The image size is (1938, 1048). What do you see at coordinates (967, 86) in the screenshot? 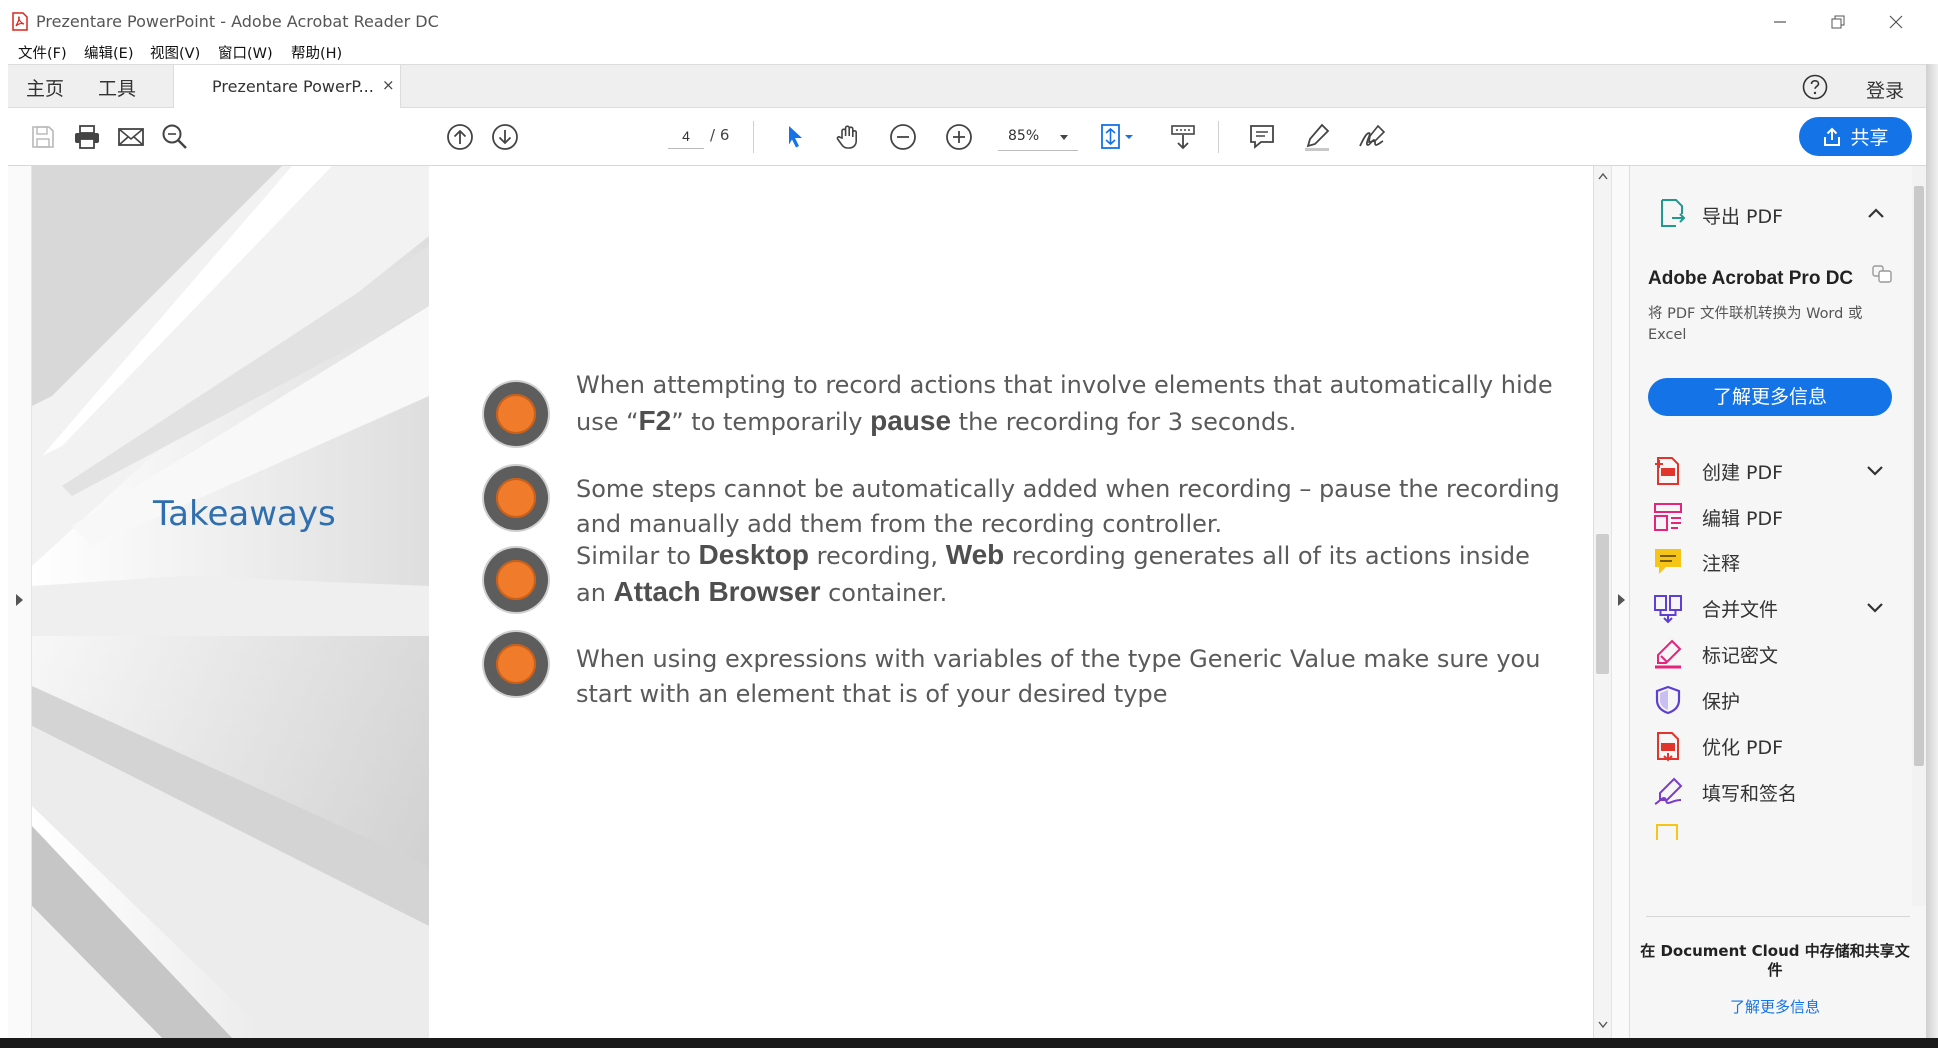
I see `tab-bar: 主页 工具 Prezentare PowerP... × 登录` at bounding box center [967, 86].